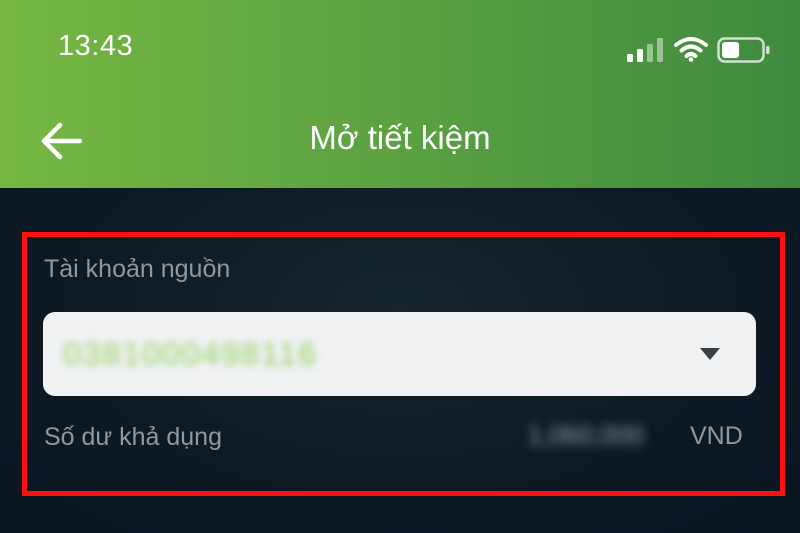 The width and height of the screenshot is (800, 533). What do you see at coordinates (716, 436) in the screenshot?
I see `balance-currency: VND` at bounding box center [716, 436].